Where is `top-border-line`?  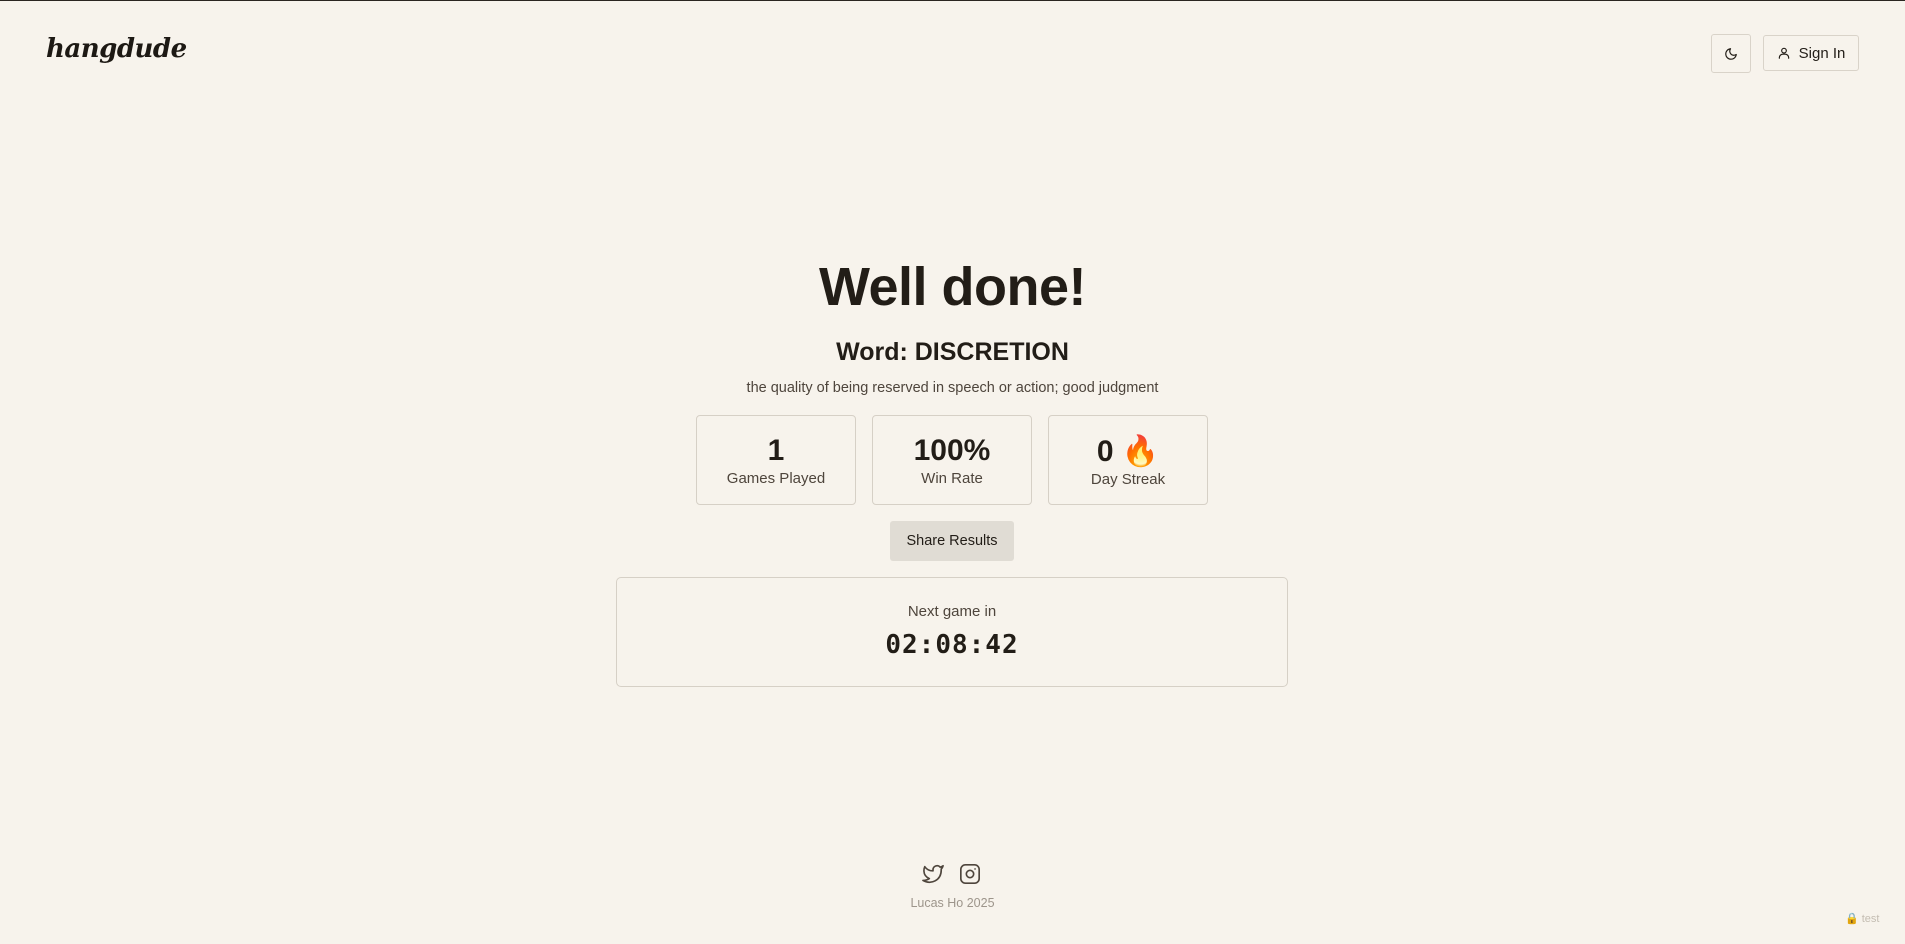
top-border-line is located at coordinates (952, 0).